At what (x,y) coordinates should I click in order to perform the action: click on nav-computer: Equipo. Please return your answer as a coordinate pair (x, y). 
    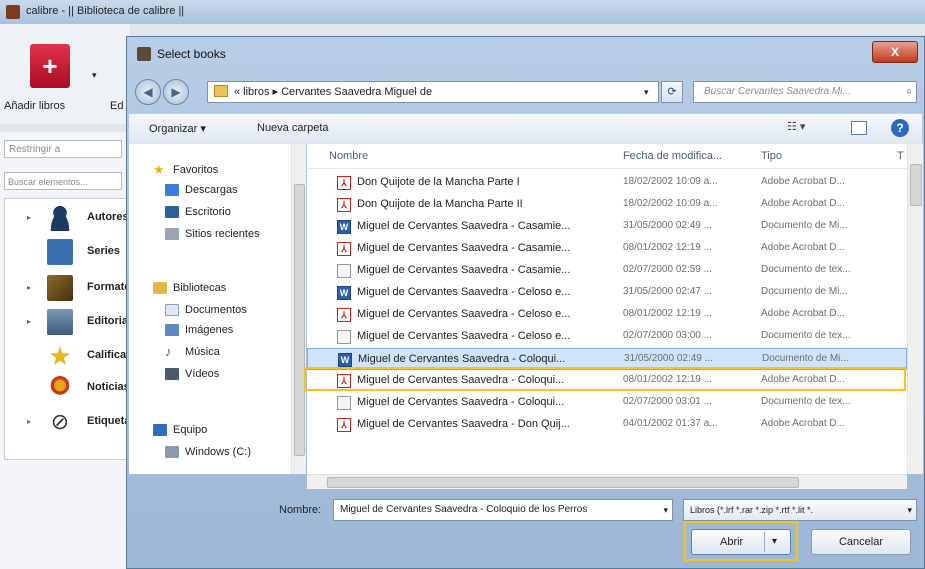
    Looking at the image, I should click on (180, 433).